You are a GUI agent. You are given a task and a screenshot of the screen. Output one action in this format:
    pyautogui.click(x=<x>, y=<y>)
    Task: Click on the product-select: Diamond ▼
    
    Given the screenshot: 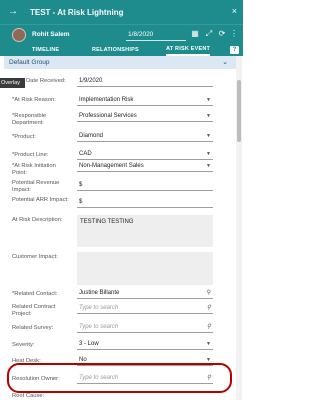 What is the action you would take?
    pyautogui.click(x=145, y=136)
    